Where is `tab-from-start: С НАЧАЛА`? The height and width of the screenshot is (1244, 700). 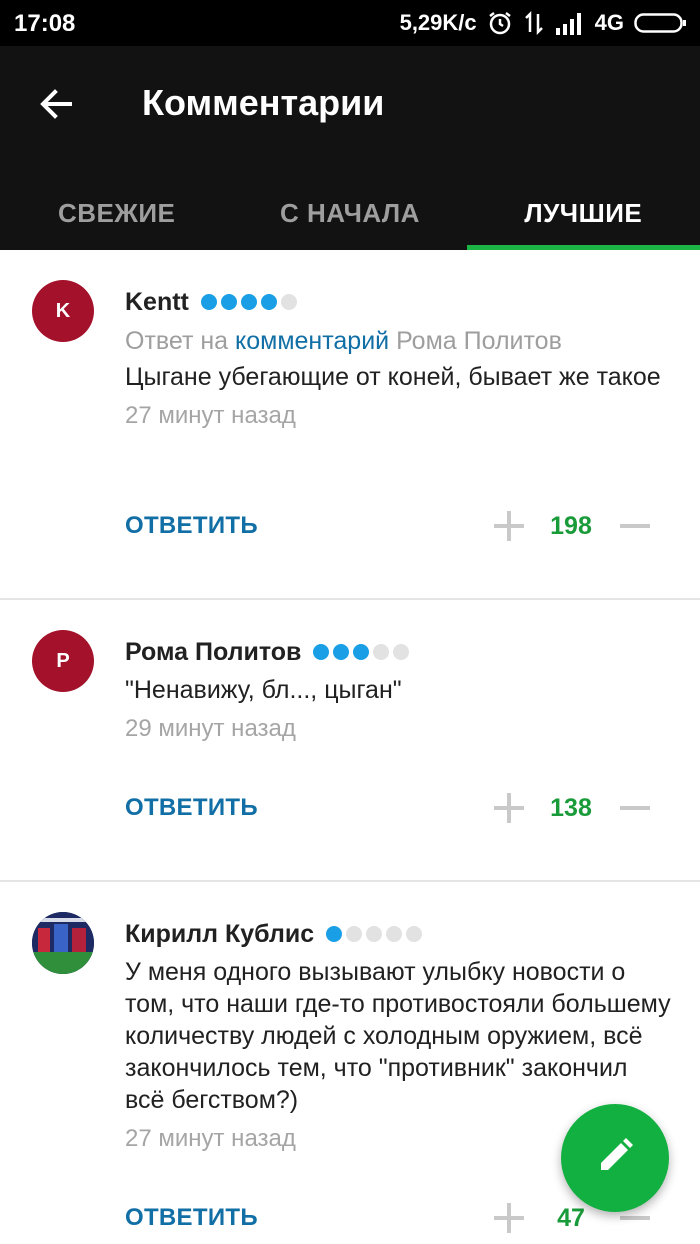
tab-from-start: С НАЧАЛА is located at coordinates (349, 213).